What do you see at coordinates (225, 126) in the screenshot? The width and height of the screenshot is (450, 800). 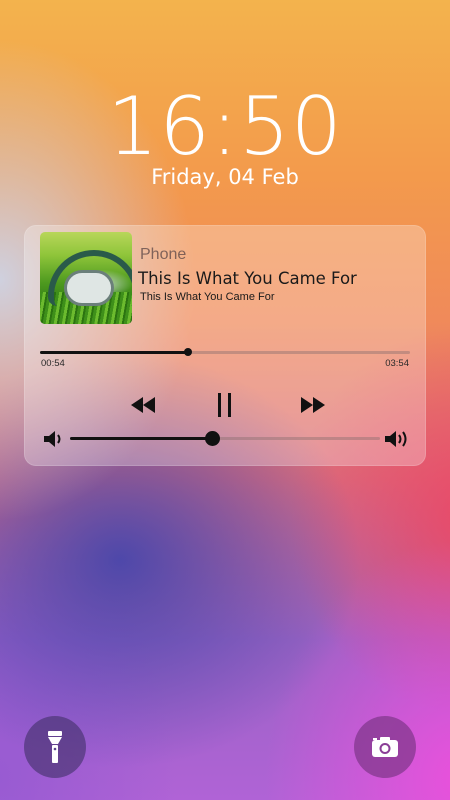 I see `clock-time: 16:50` at bounding box center [225, 126].